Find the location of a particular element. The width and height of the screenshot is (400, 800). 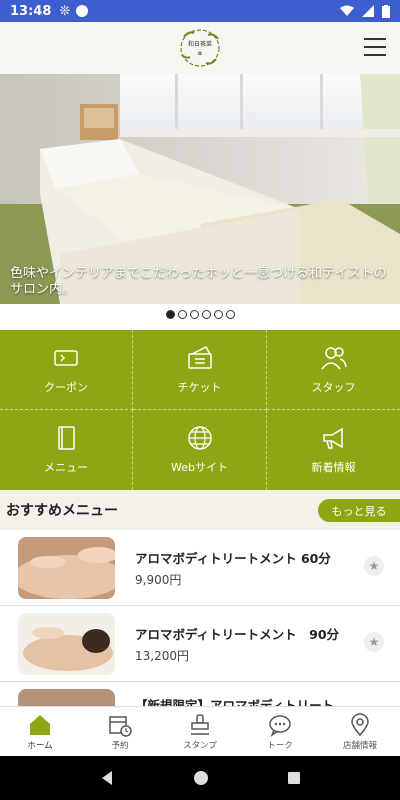

salon-logo: 和日茶菜 ✿ is located at coordinates (200, 48).